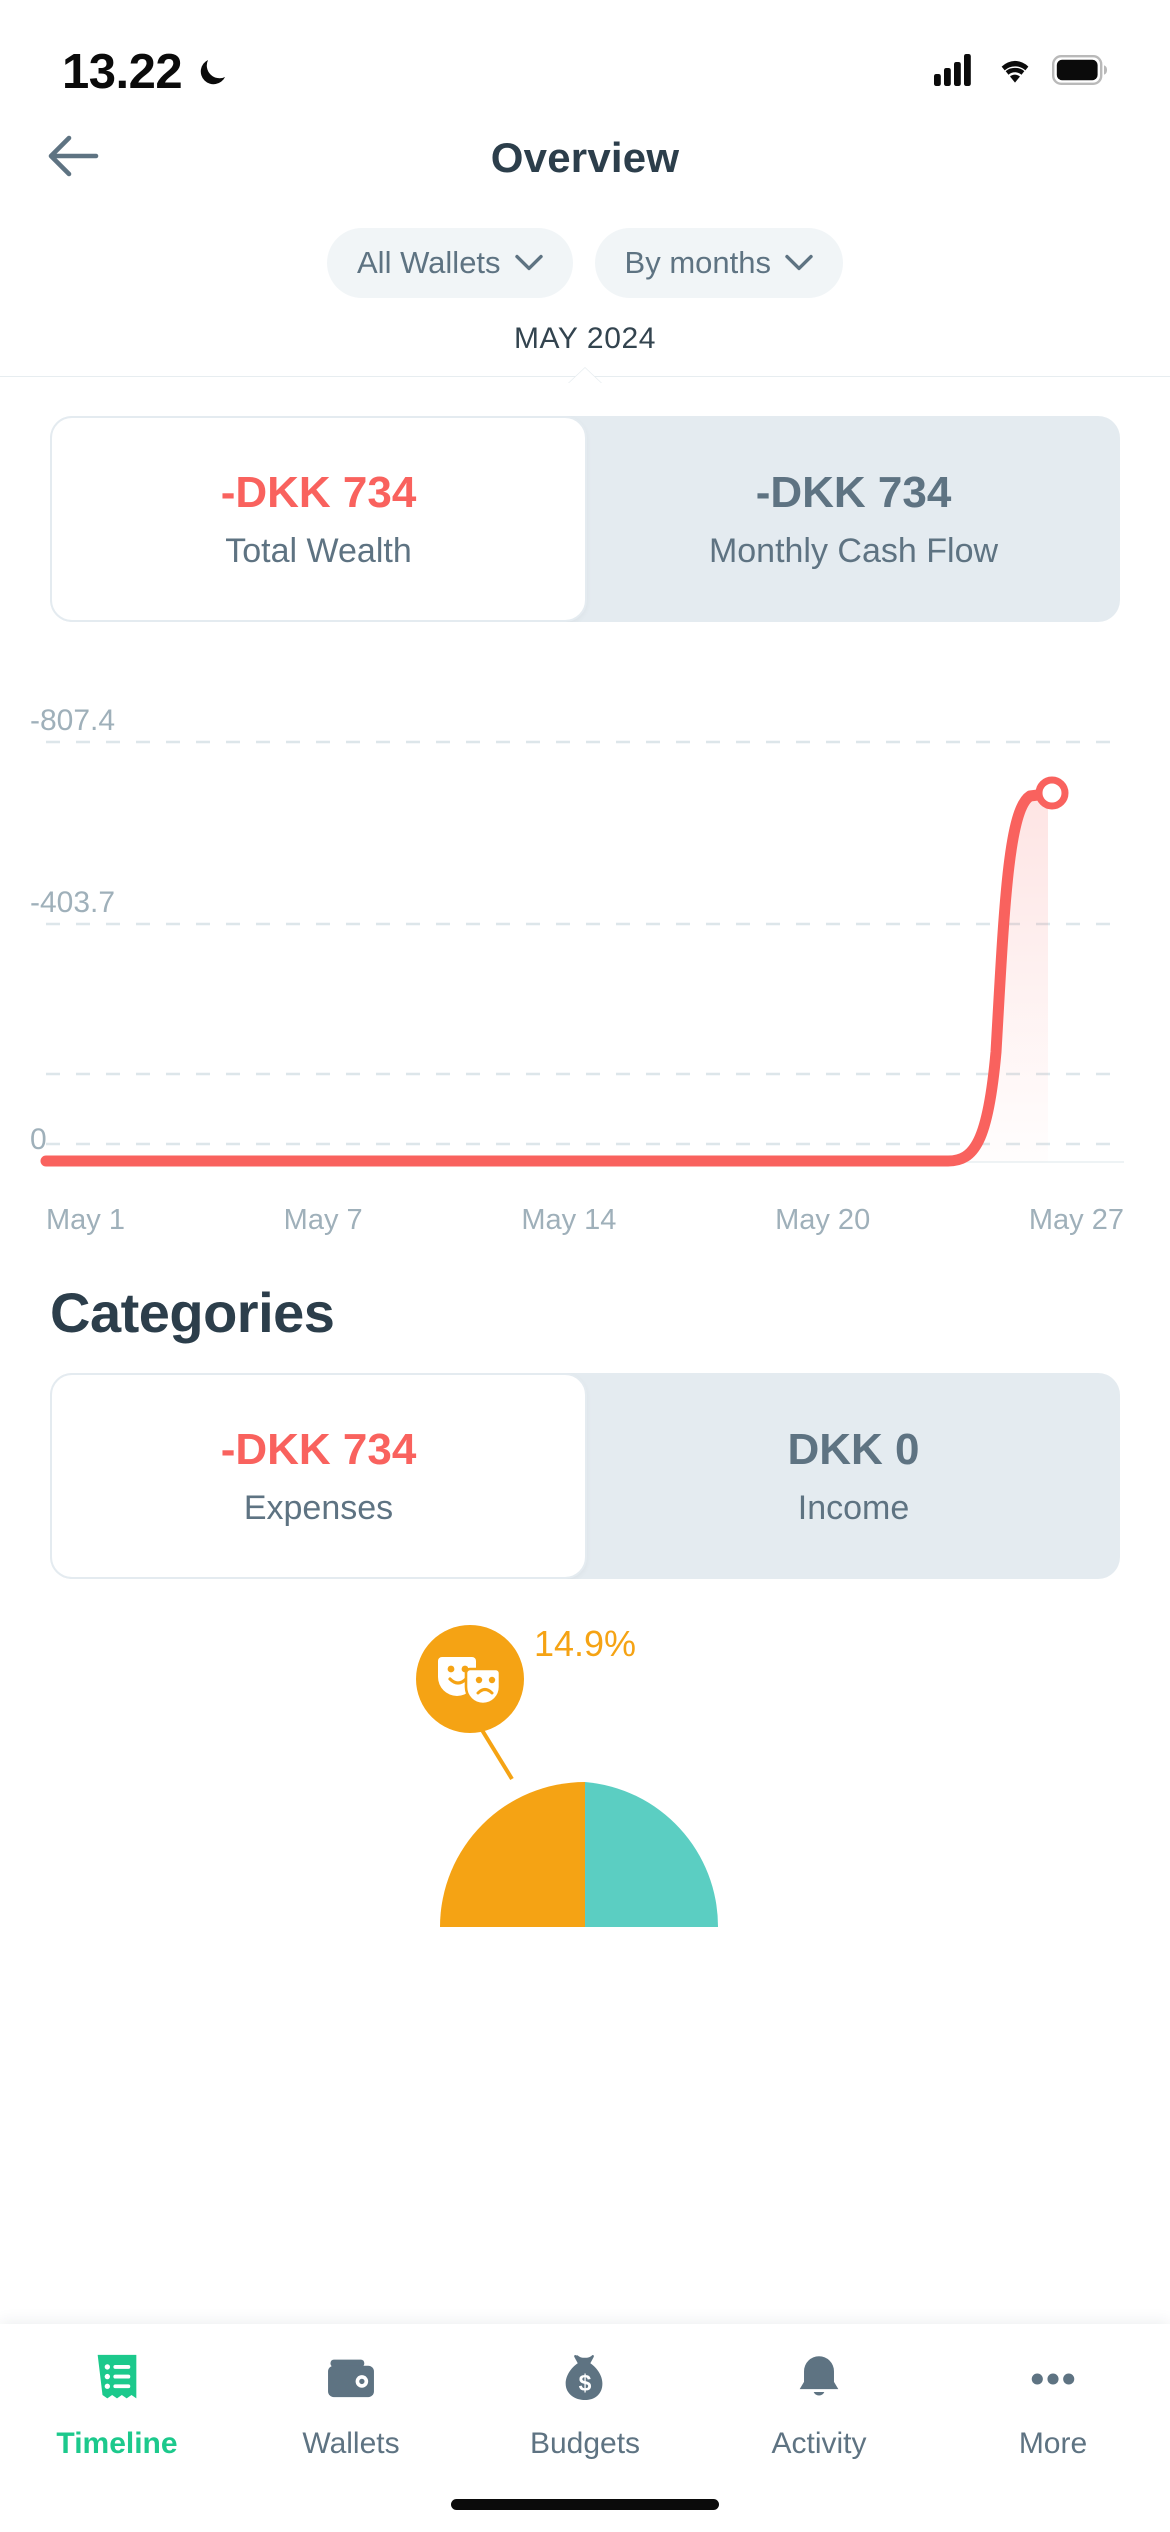  I want to click on bottom-tab-bar: Timeline Wallets $ Budgets Activity More, so click(585, 2428).